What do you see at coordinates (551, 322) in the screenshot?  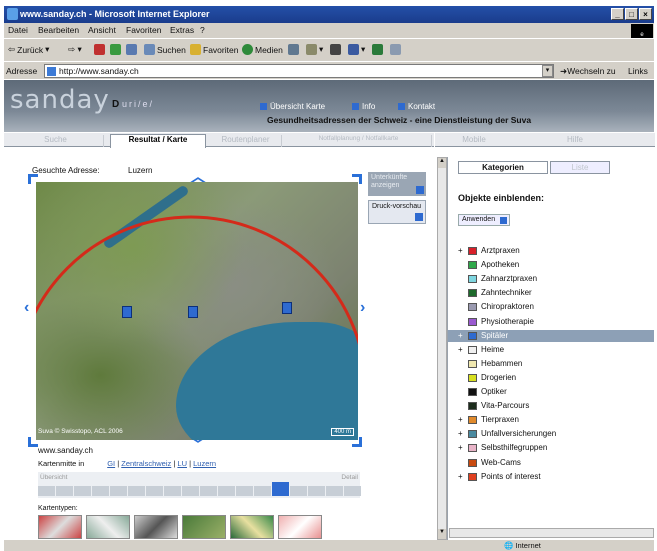 I see `category-item: Physiotherapie` at bounding box center [551, 322].